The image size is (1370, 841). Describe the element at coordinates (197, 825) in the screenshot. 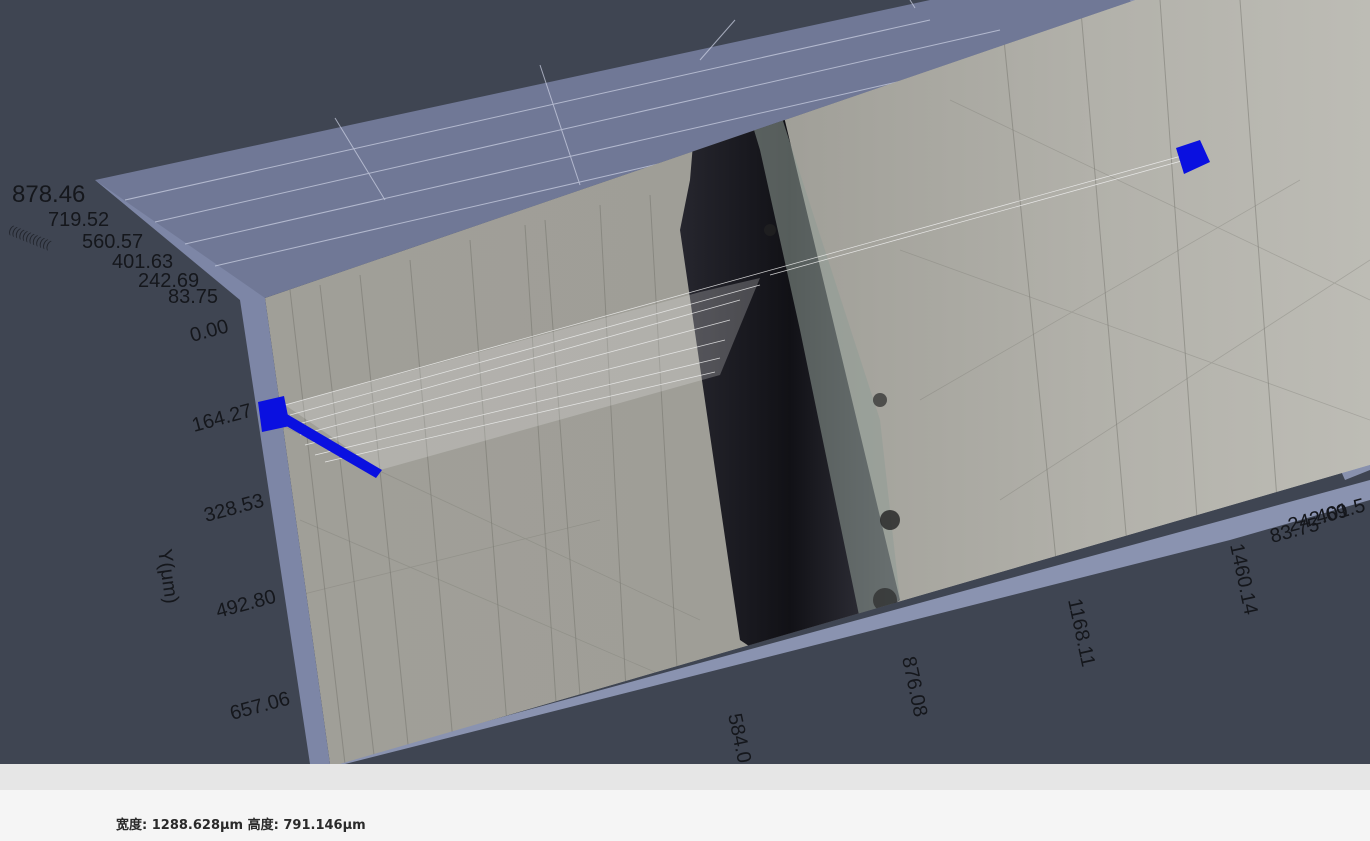

I see `width-value: 1288.628μm` at that location.